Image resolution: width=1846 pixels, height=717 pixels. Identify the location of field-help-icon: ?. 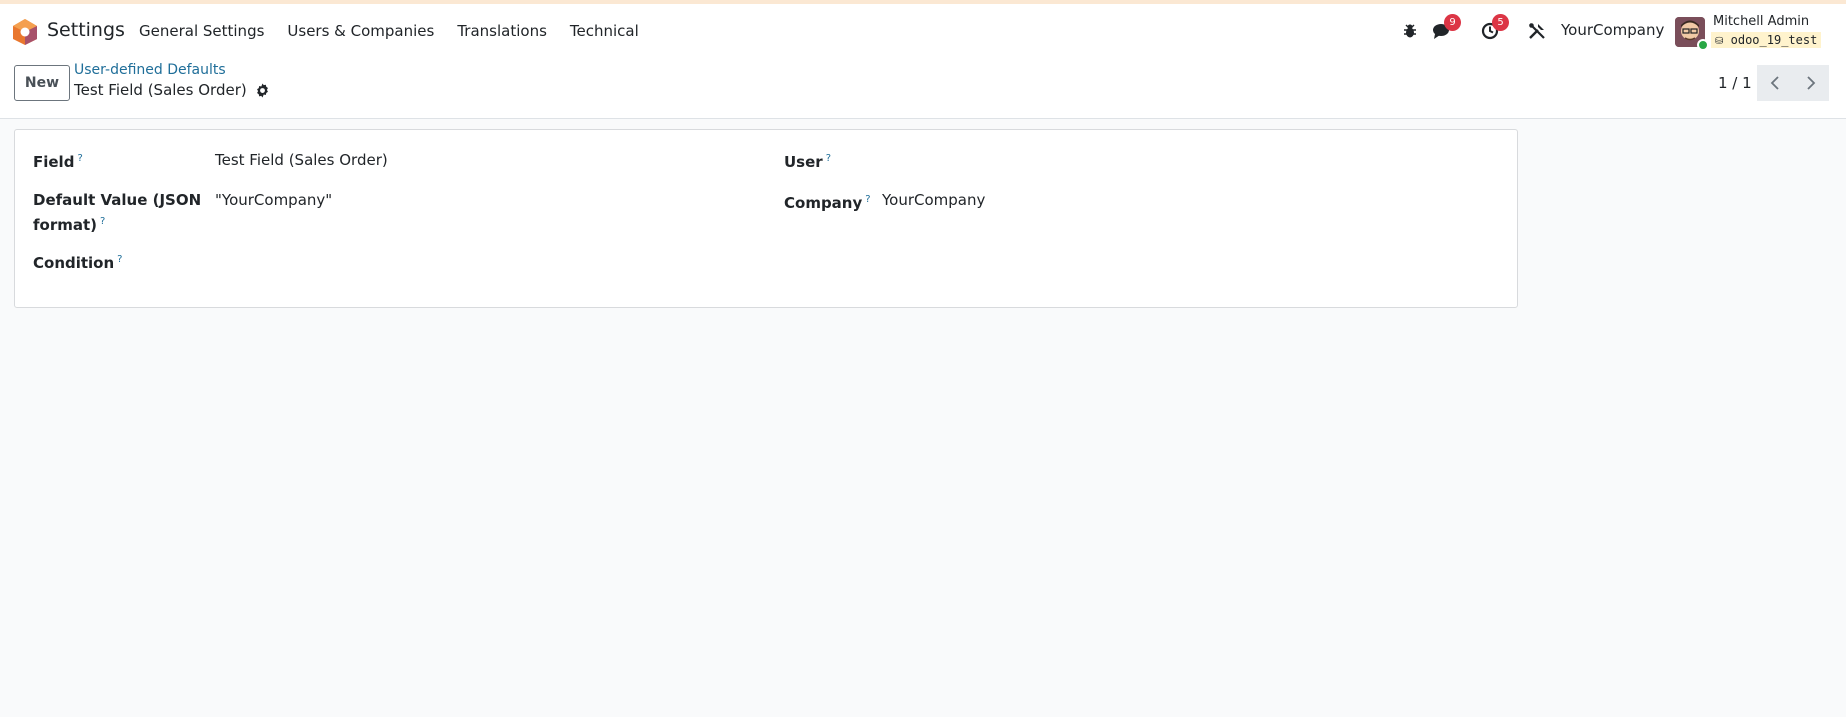
(79, 158).